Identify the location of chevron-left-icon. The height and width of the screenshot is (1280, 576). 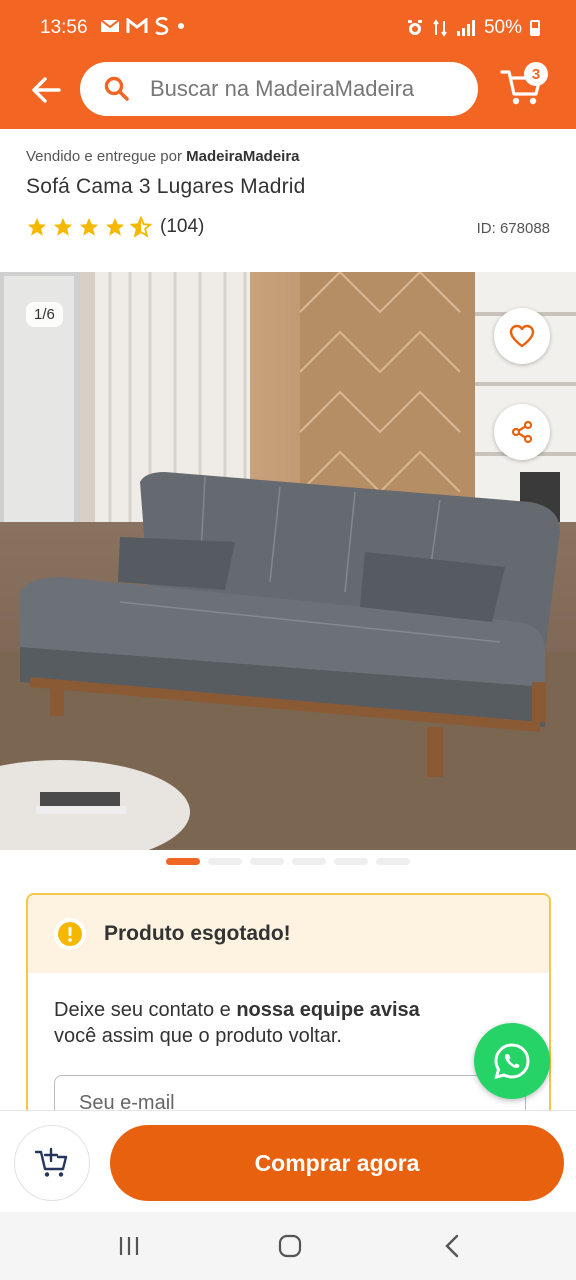
(452, 1246).